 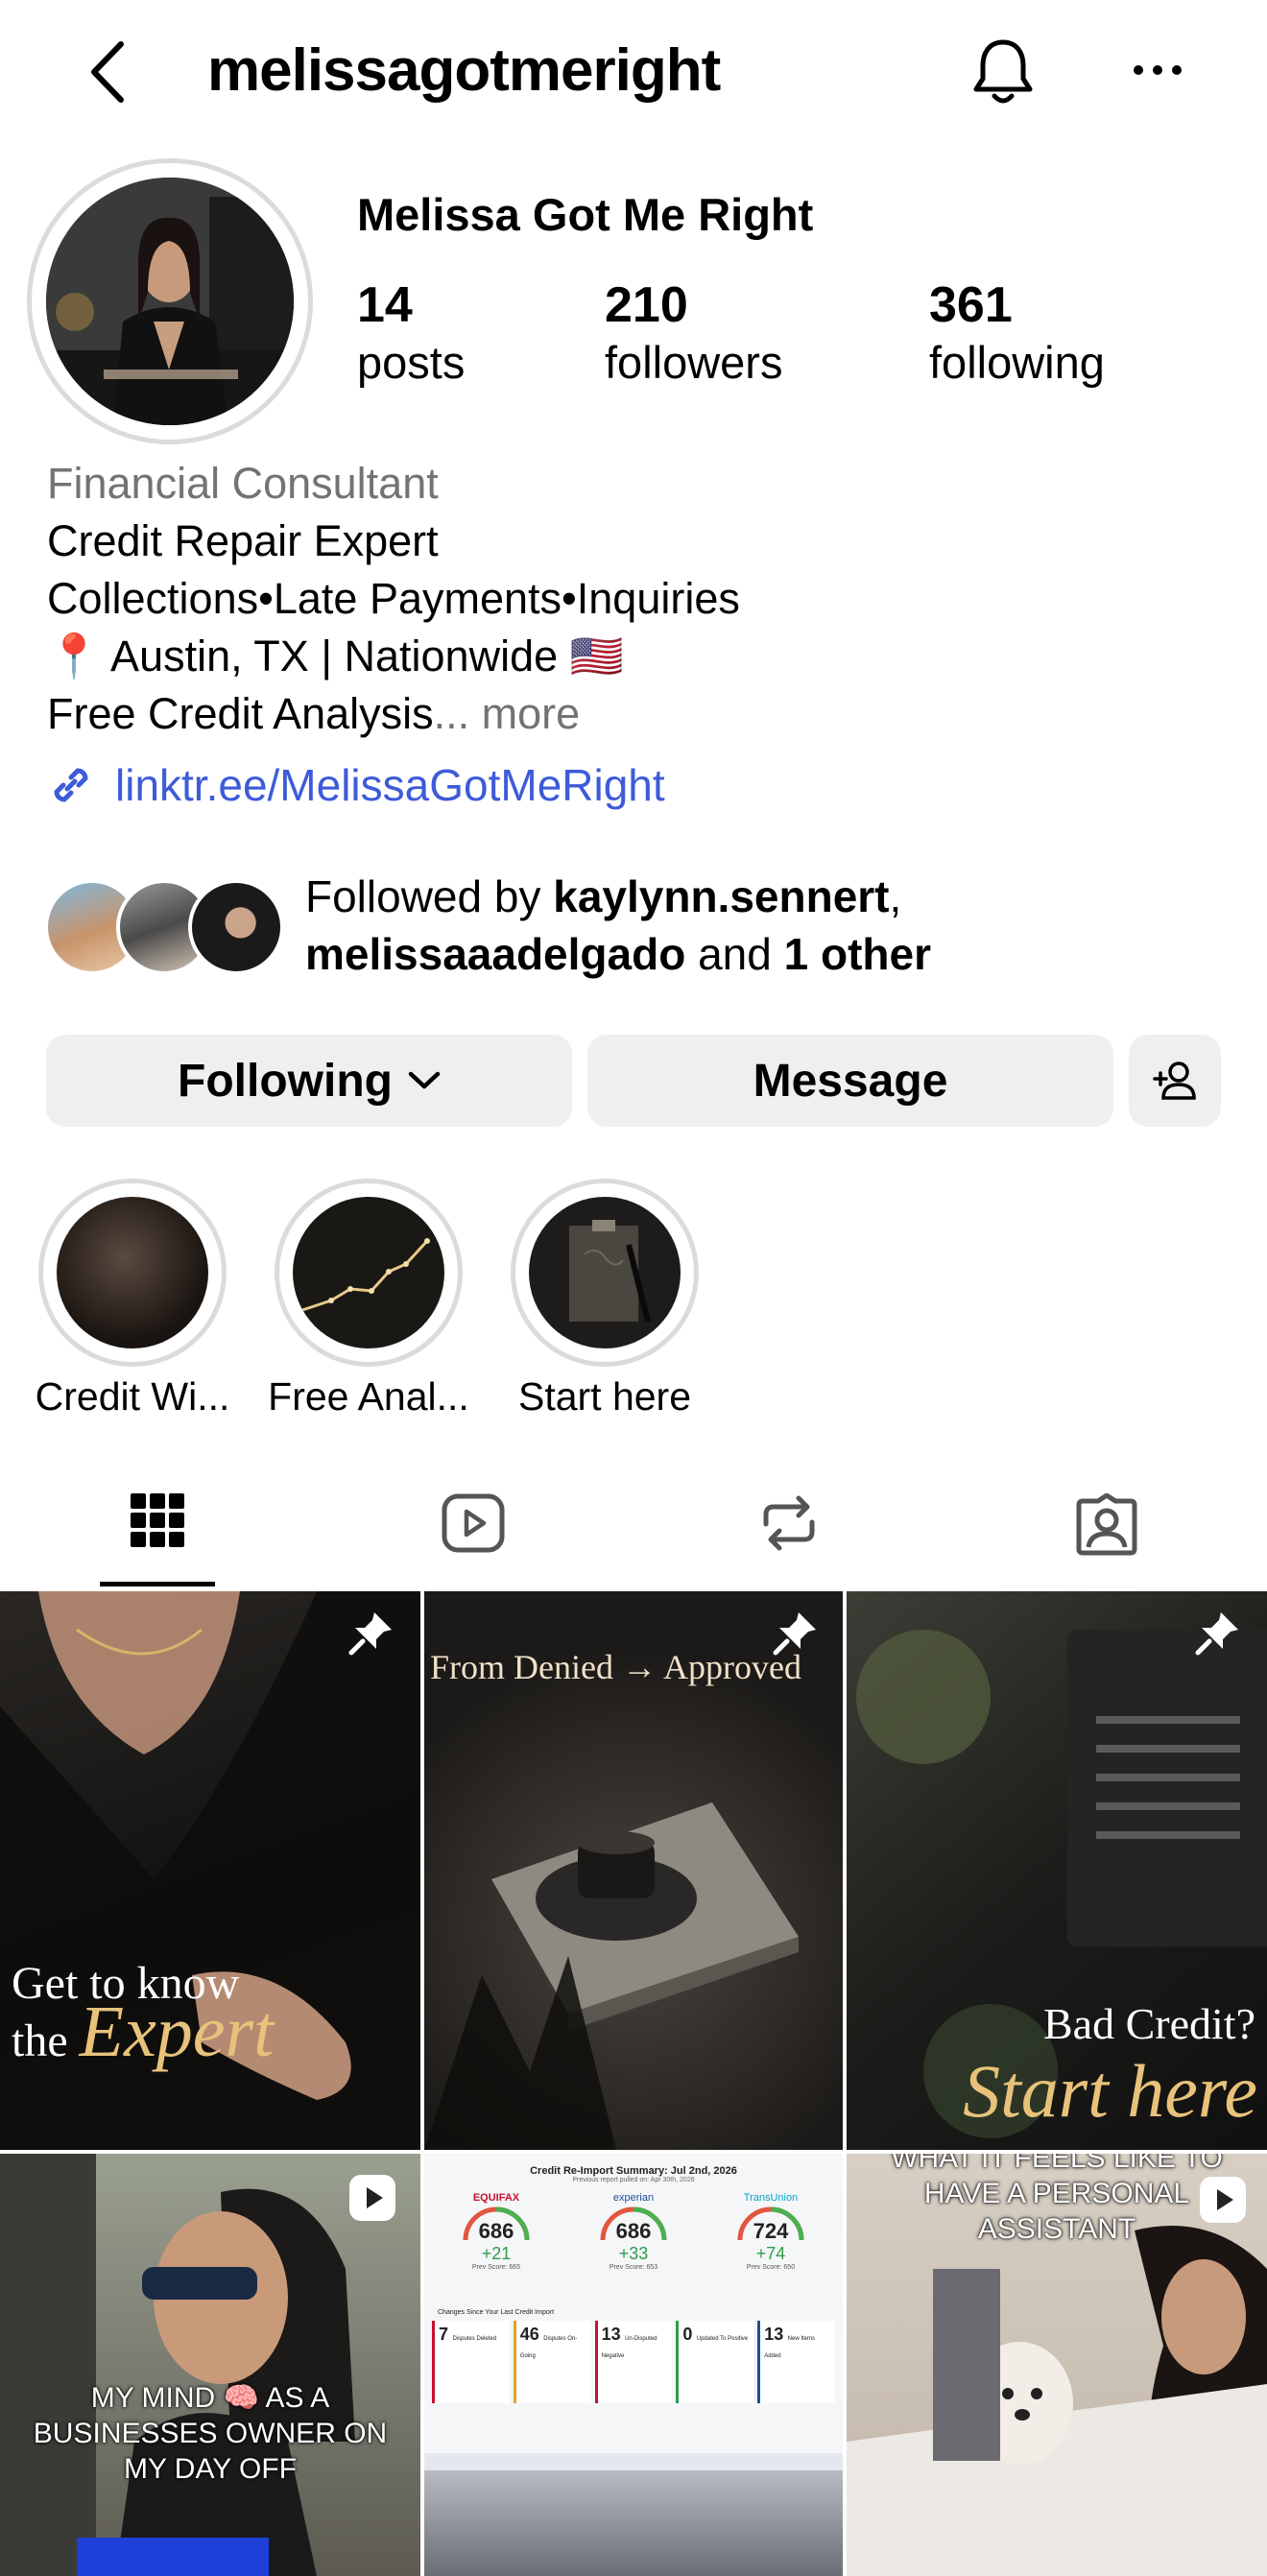 What do you see at coordinates (210, 2469) in the screenshot?
I see `post-4-line-3: MY DAY OFF` at bounding box center [210, 2469].